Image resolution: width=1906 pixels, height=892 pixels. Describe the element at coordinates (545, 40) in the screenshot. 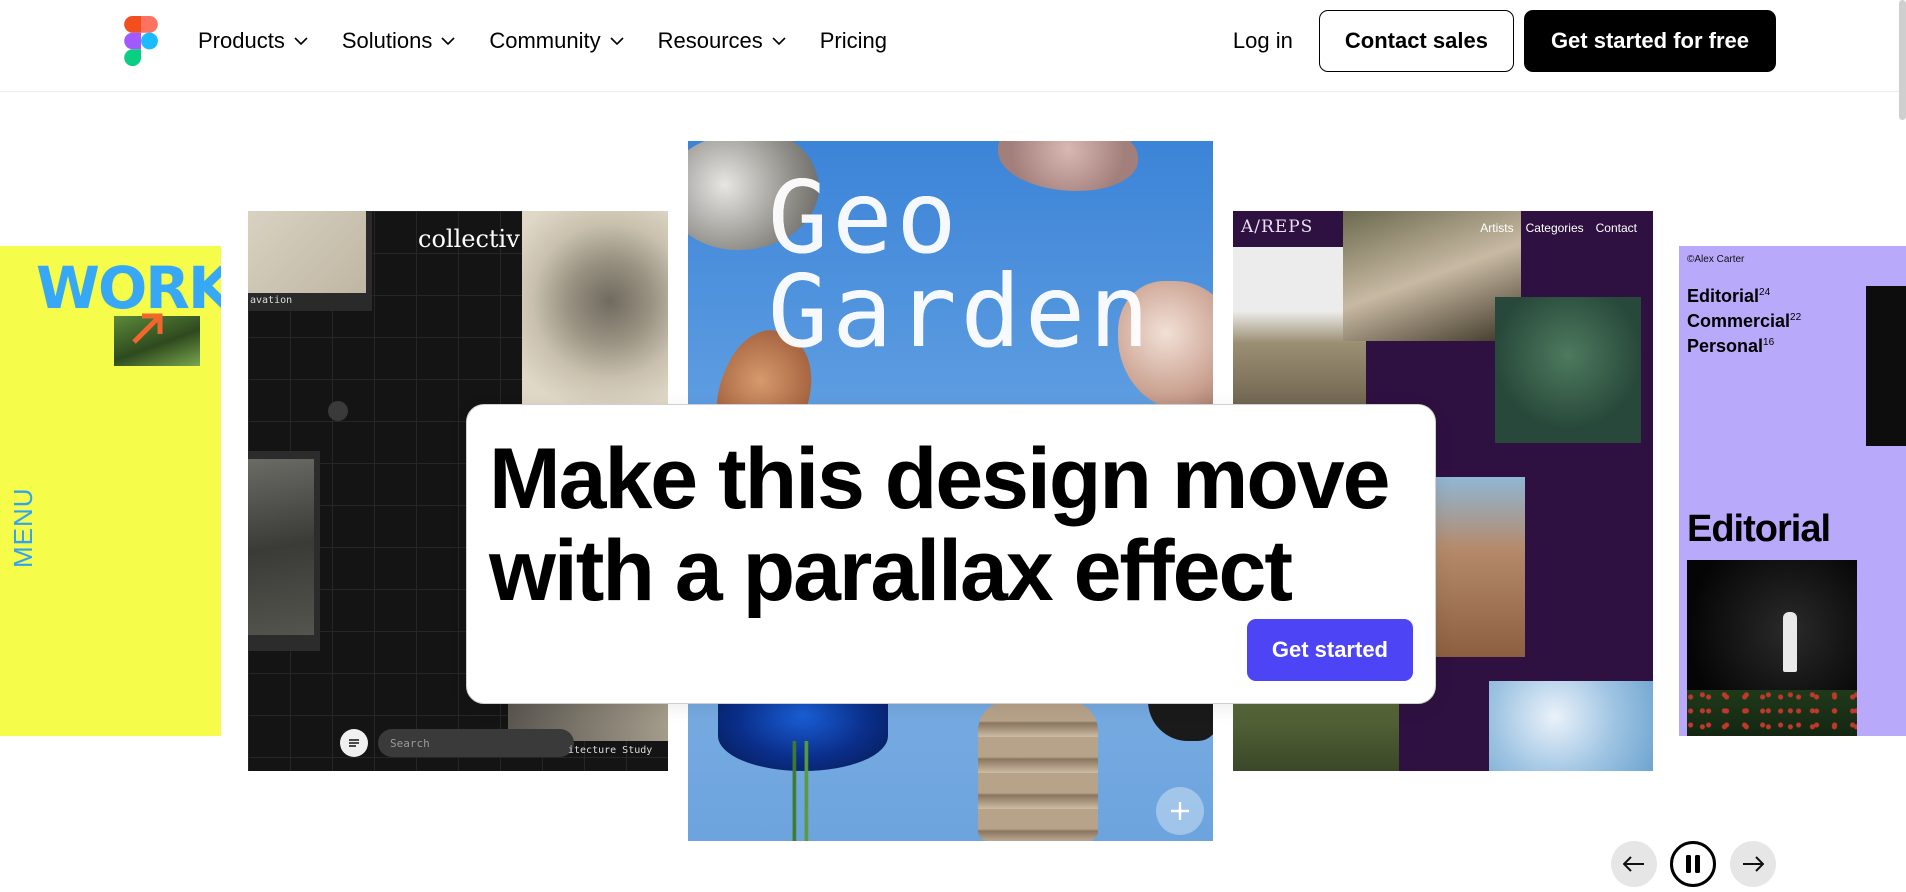

I see `nav-label: Community` at that location.